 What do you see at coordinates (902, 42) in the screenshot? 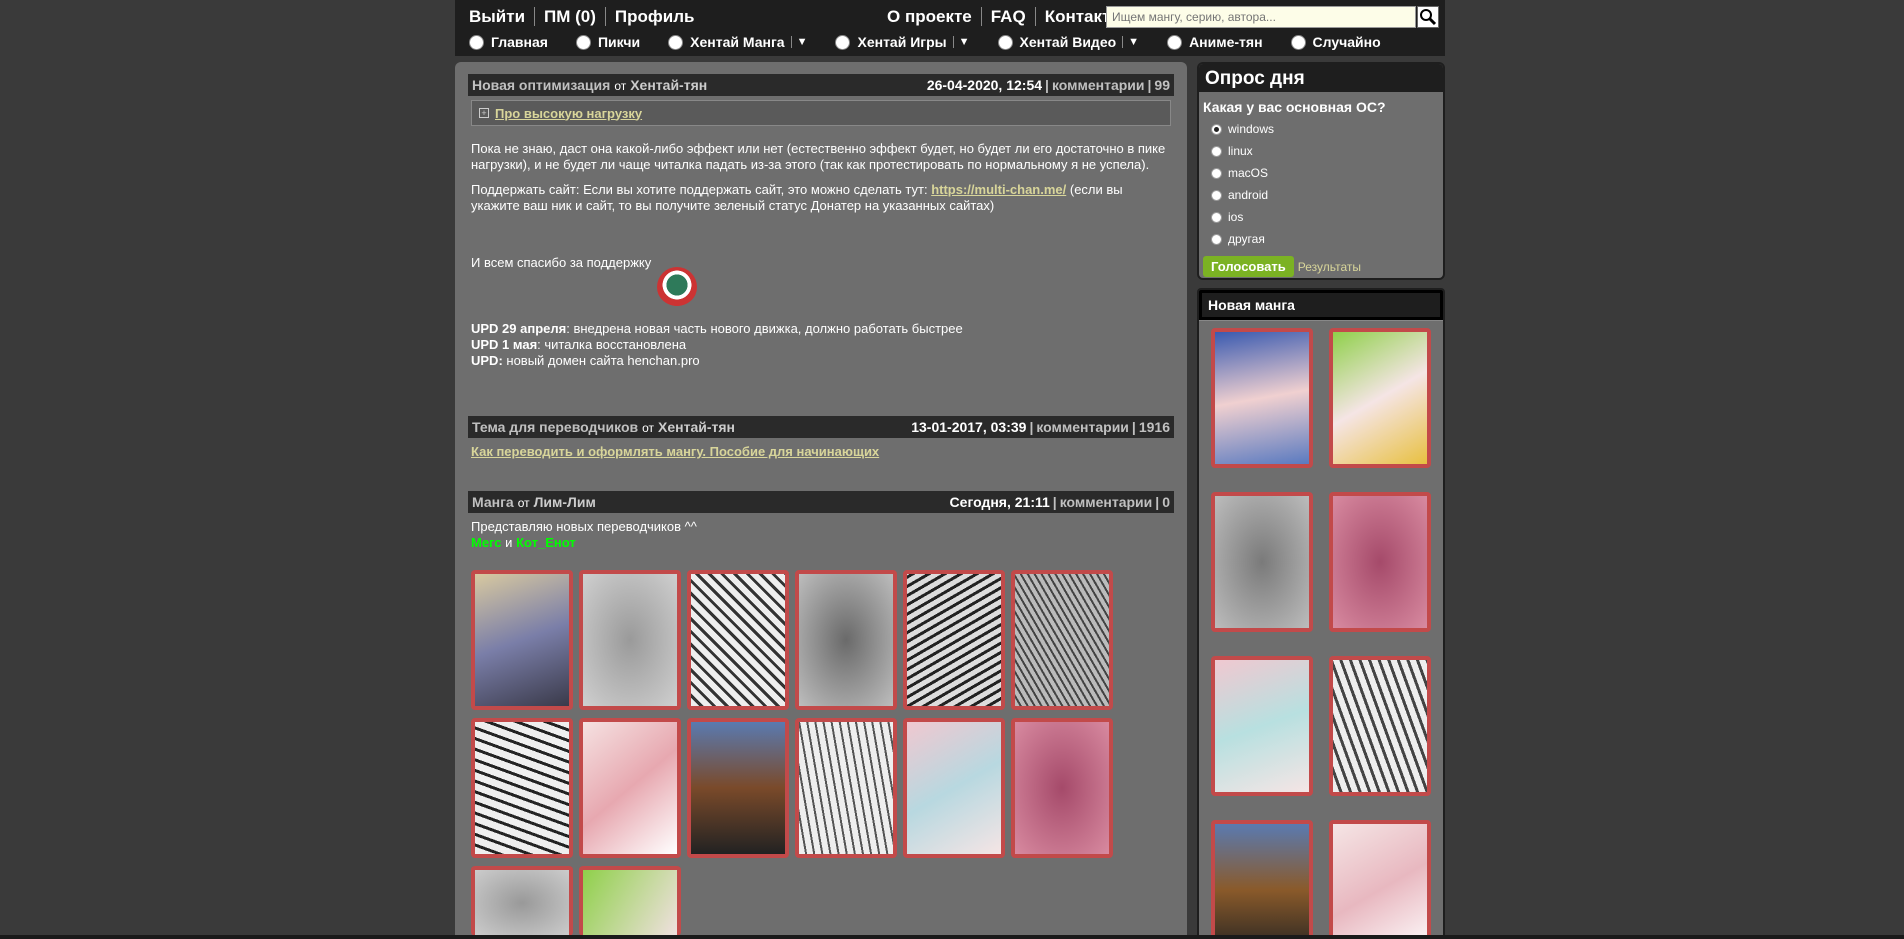
I see `nav-games: Хентай Игры ▼` at bounding box center [902, 42].